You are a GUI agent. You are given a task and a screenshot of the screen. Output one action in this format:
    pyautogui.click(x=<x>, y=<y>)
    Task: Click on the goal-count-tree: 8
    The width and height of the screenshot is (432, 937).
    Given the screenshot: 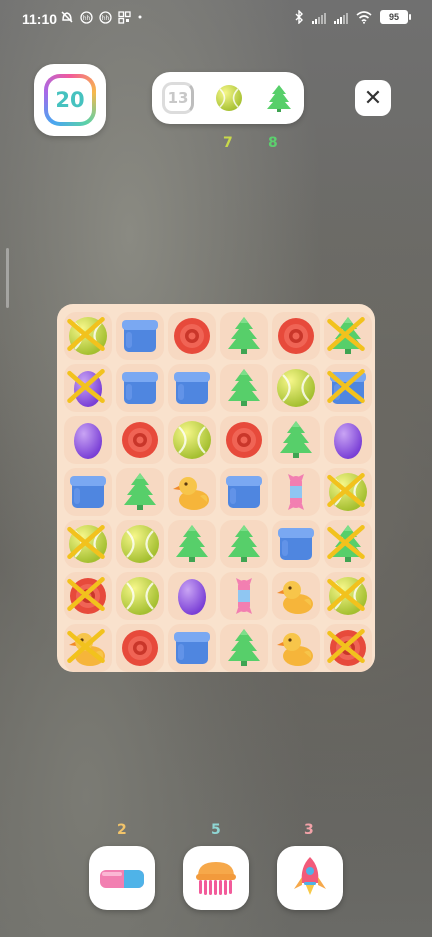 What is the action you would take?
    pyautogui.click(x=273, y=143)
    